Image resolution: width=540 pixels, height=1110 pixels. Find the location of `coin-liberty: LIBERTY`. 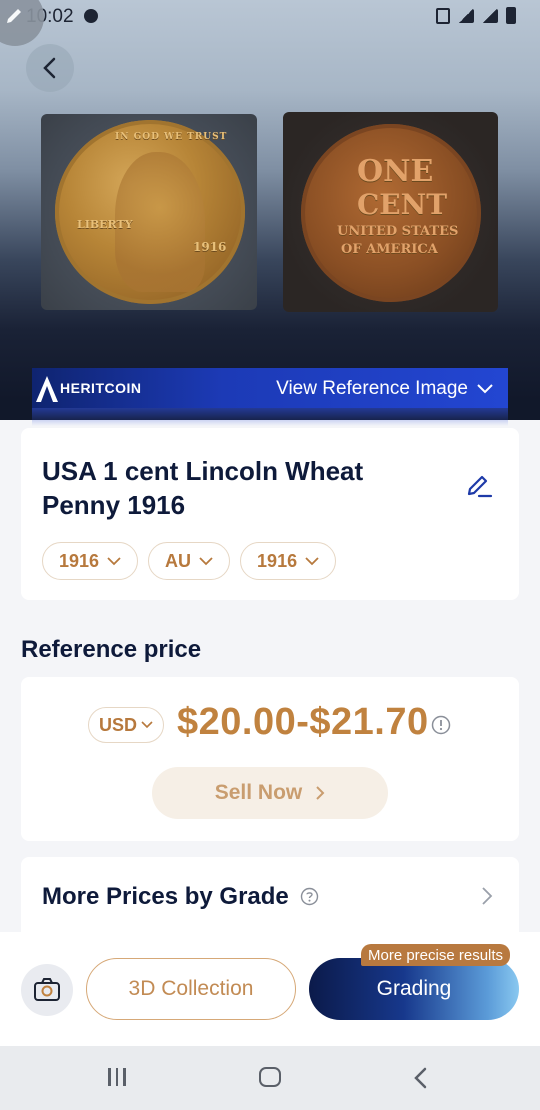

coin-liberty: LIBERTY is located at coordinates (105, 224).